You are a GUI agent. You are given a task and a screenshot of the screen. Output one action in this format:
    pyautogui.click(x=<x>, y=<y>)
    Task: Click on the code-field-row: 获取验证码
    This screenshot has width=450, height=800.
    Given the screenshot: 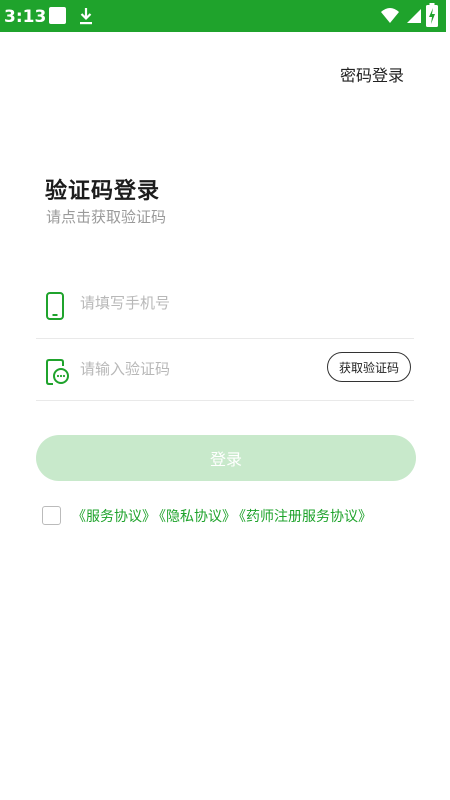 What is the action you would take?
    pyautogui.click(x=225, y=368)
    